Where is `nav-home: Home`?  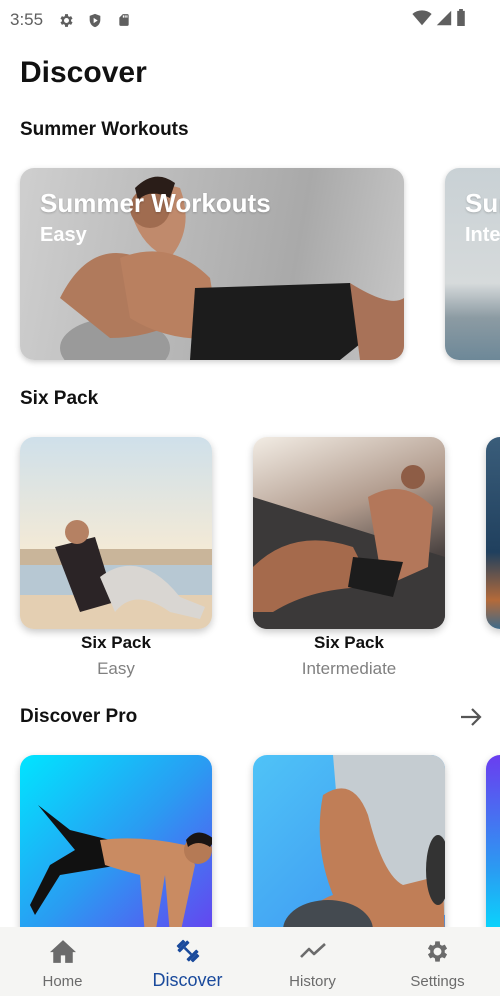
nav-home: Home is located at coordinates (62, 961).